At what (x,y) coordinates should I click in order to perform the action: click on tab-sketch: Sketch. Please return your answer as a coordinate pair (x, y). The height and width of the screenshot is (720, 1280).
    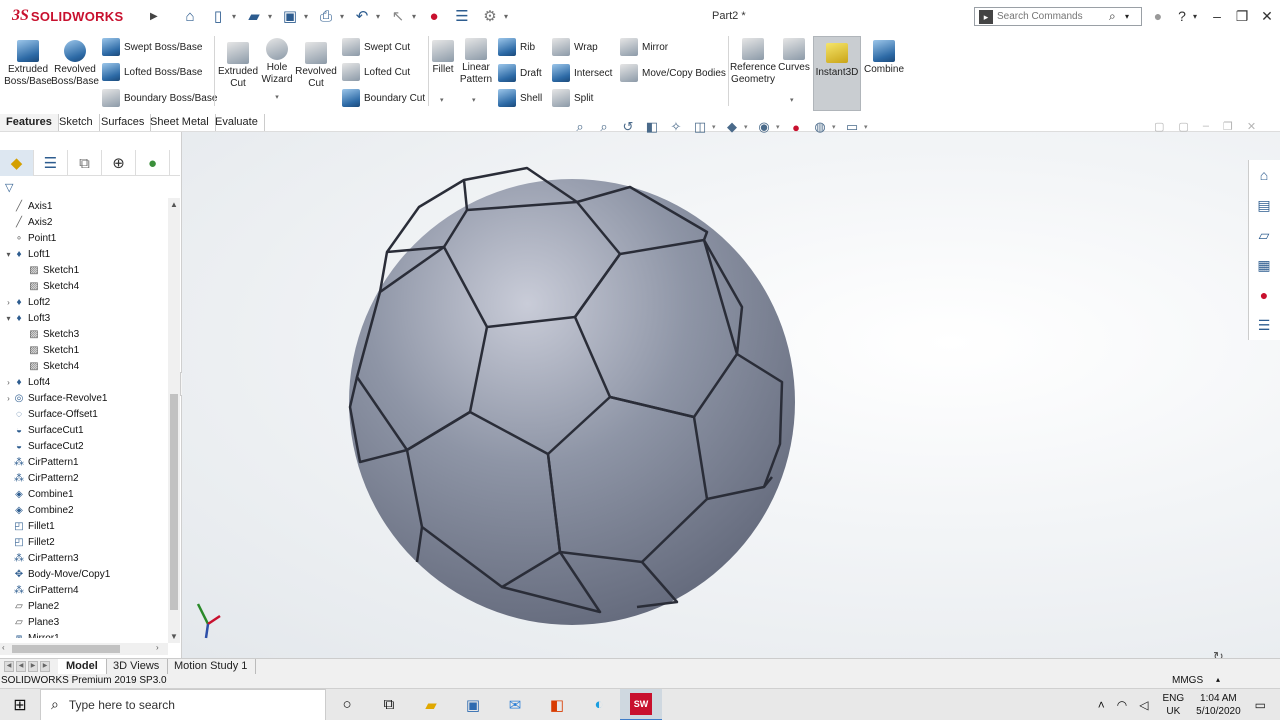
    Looking at the image, I should click on (76, 122).